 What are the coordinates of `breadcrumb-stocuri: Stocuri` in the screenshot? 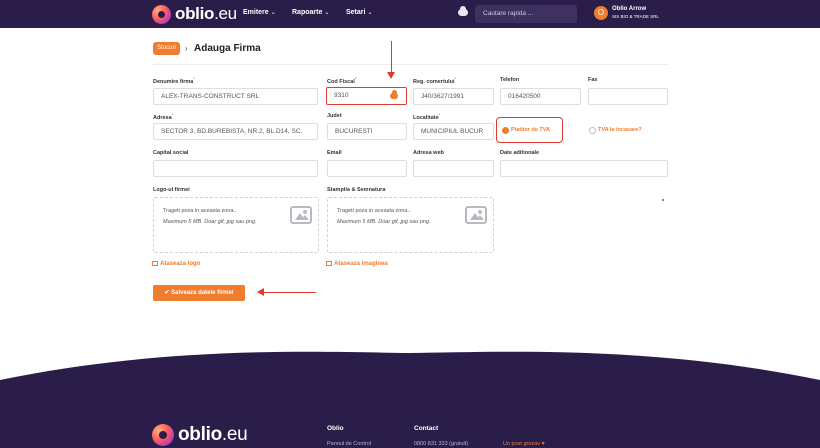 It's located at (166, 48).